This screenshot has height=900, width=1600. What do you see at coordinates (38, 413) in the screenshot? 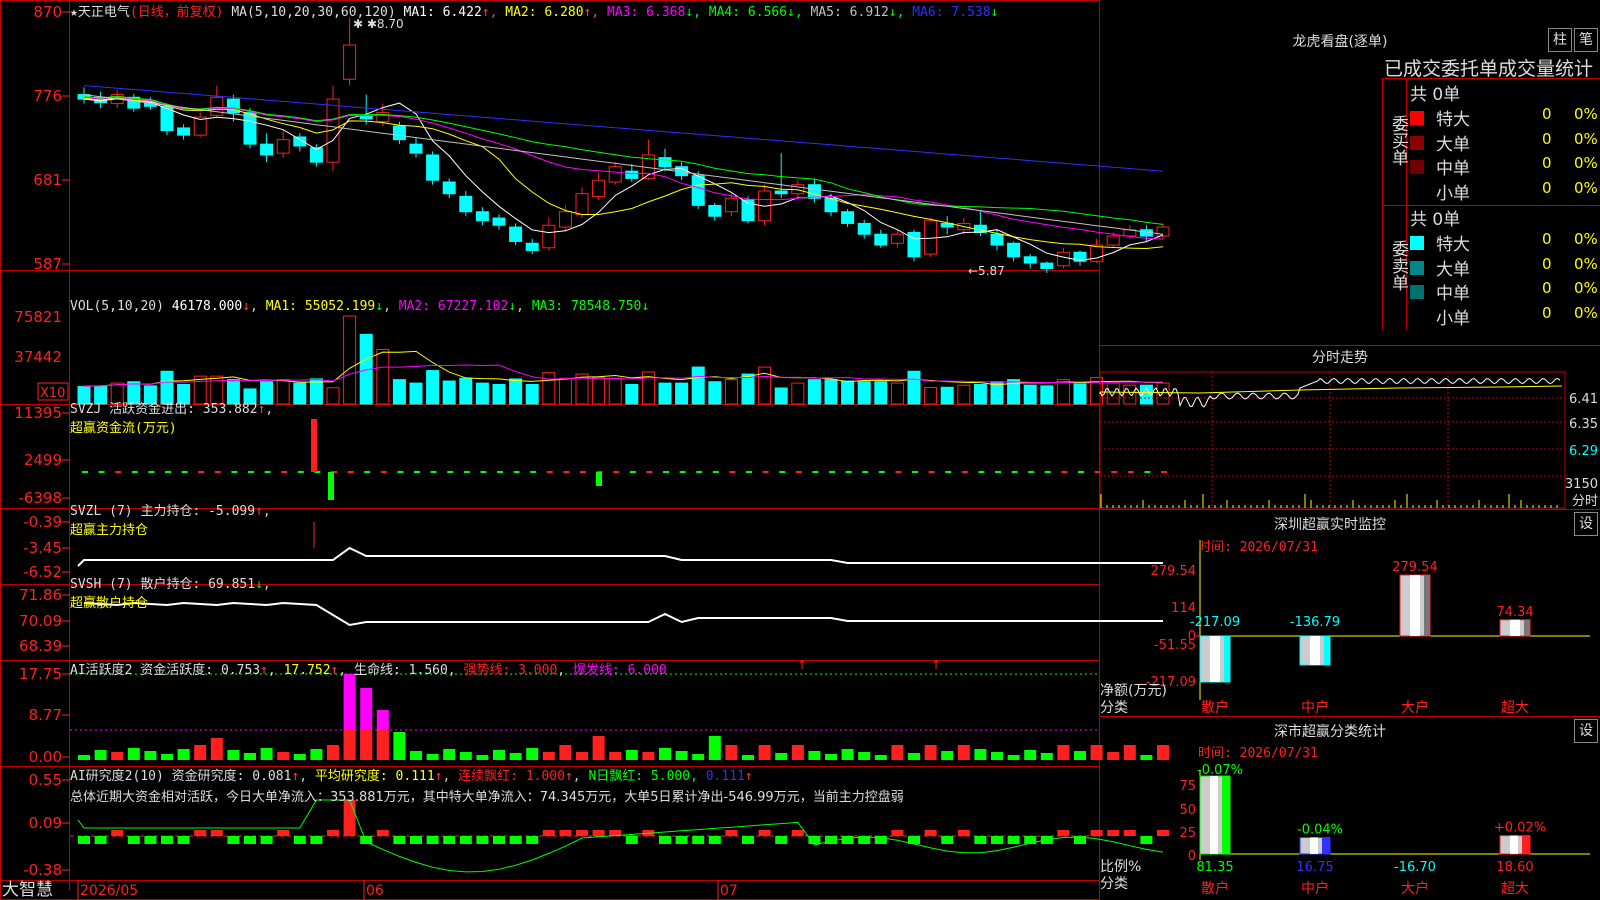
I see `svzj-axis-0: 11395` at bounding box center [38, 413].